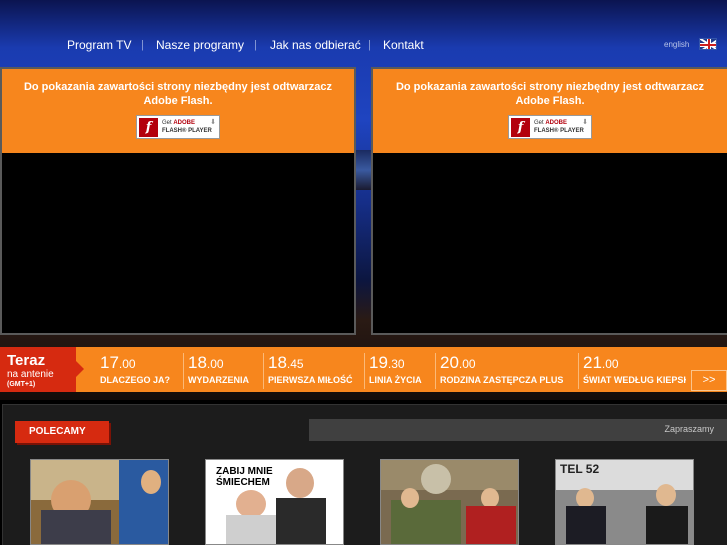 Image resolution: width=727 pixels, height=545 pixels. I want to click on schedule-slot: 18.00 WYDARZENIA, so click(222, 371).